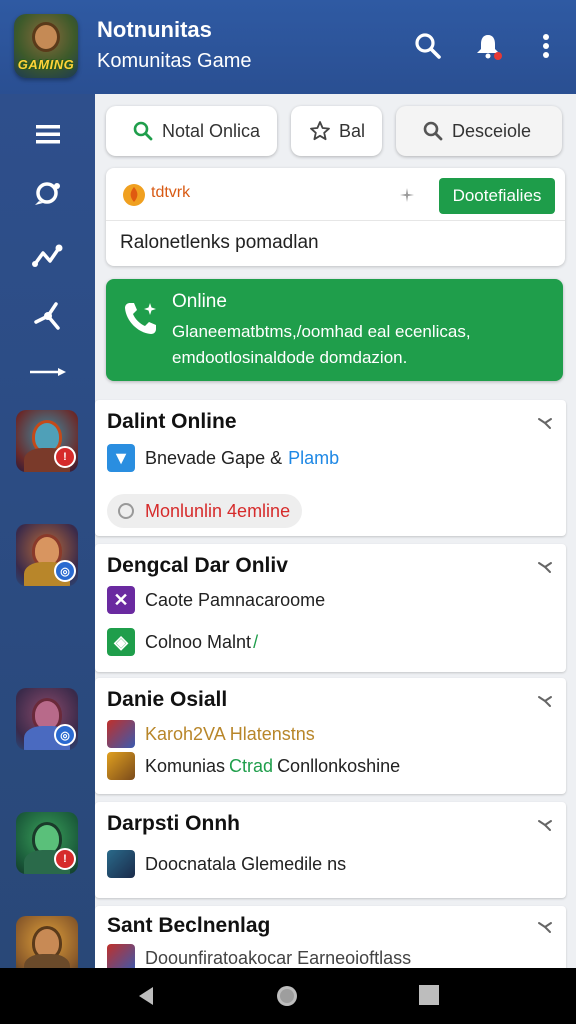 The height and width of the screenshot is (1024, 576). I want to click on system-nav-bar, so click(288, 996).